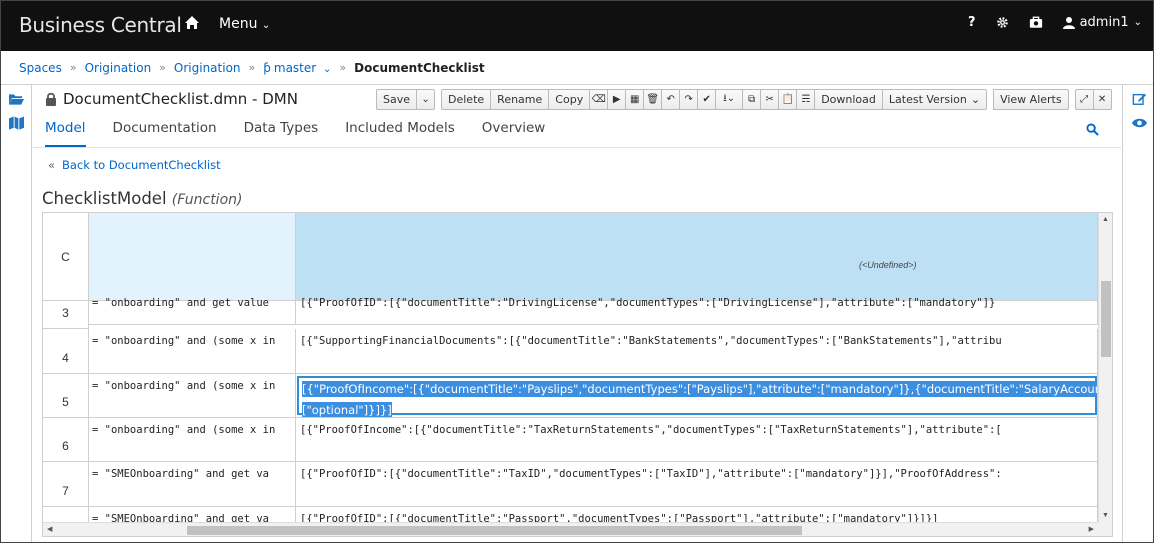 The width and height of the screenshot is (1154, 543). Describe the element at coordinates (49, 529) in the screenshot. I see `scroll-left-icon: ◀` at that location.